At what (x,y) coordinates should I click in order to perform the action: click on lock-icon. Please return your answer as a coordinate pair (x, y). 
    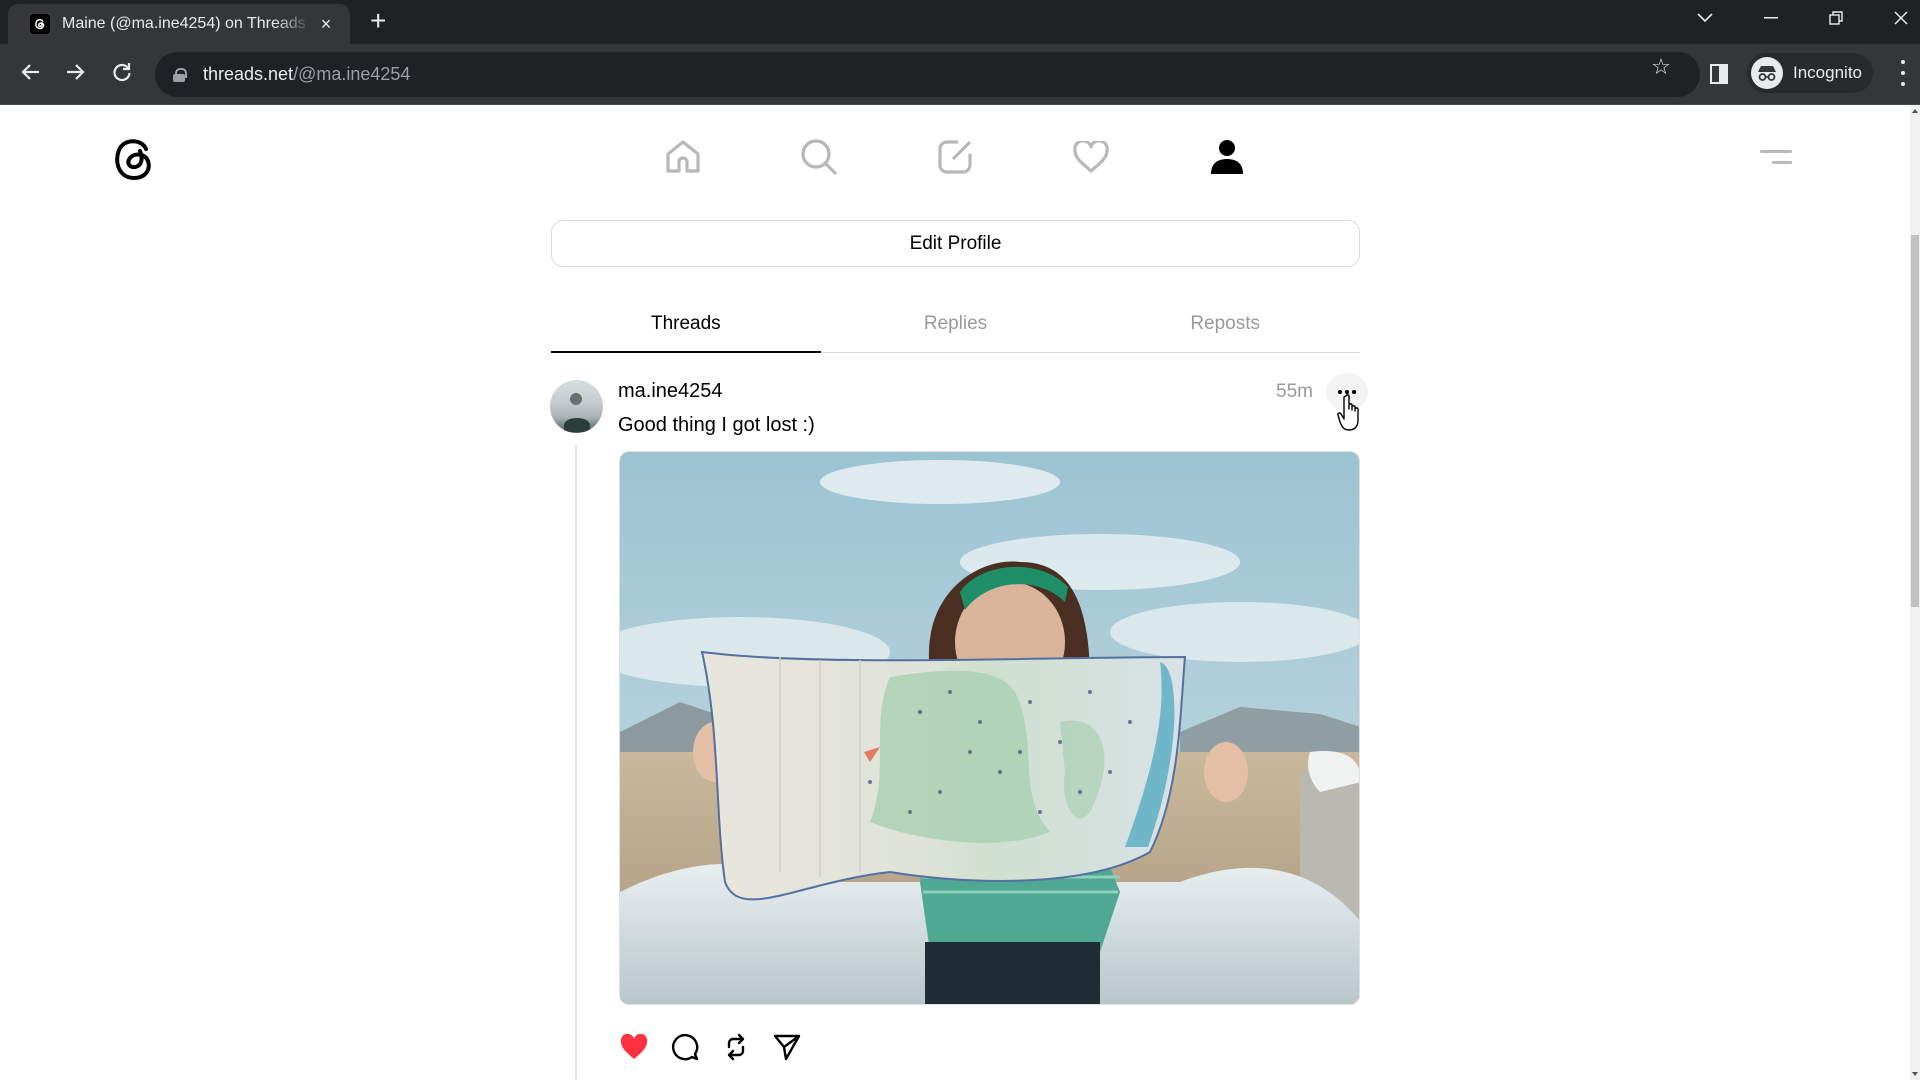
    Looking at the image, I should click on (180, 74).